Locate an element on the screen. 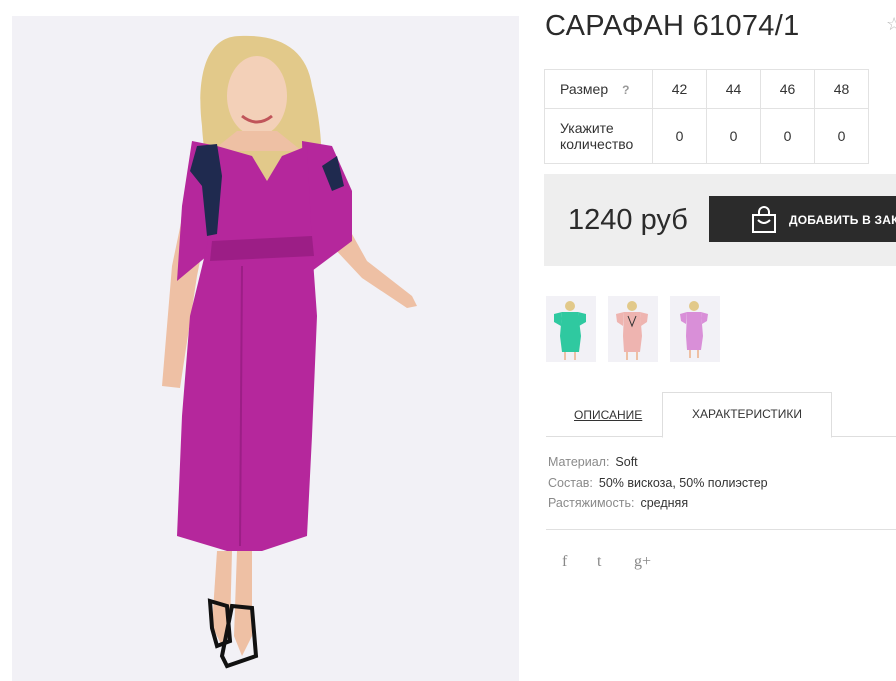 The height and width of the screenshot is (681, 896). thumbnail-lilac is located at coordinates (695, 329).